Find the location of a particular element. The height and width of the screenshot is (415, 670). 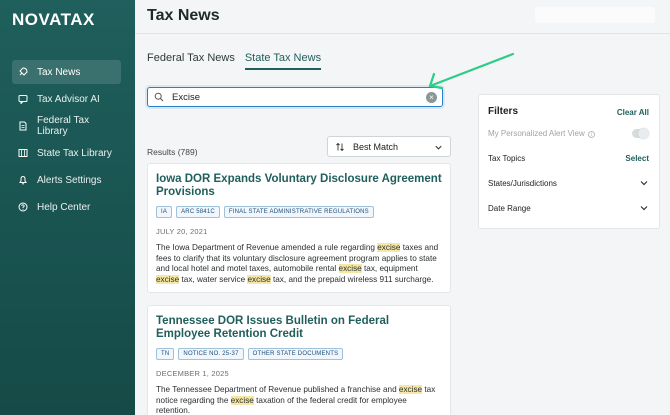

alert-view-row: My Personalized Alert View i is located at coordinates (568, 133).